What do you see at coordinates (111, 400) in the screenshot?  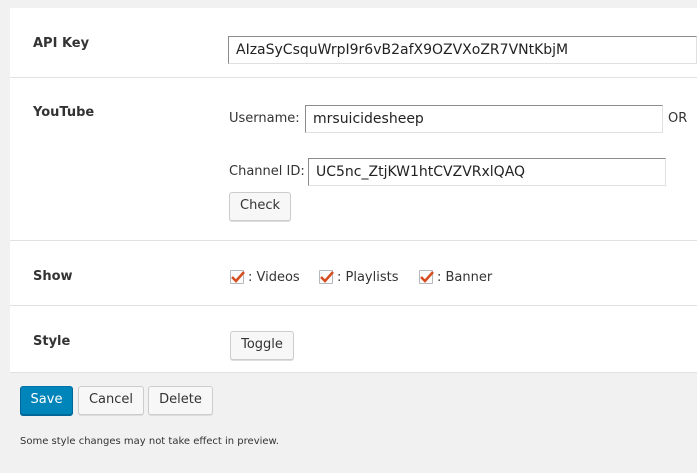 I see `cancel-button: Cancel` at bounding box center [111, 400].